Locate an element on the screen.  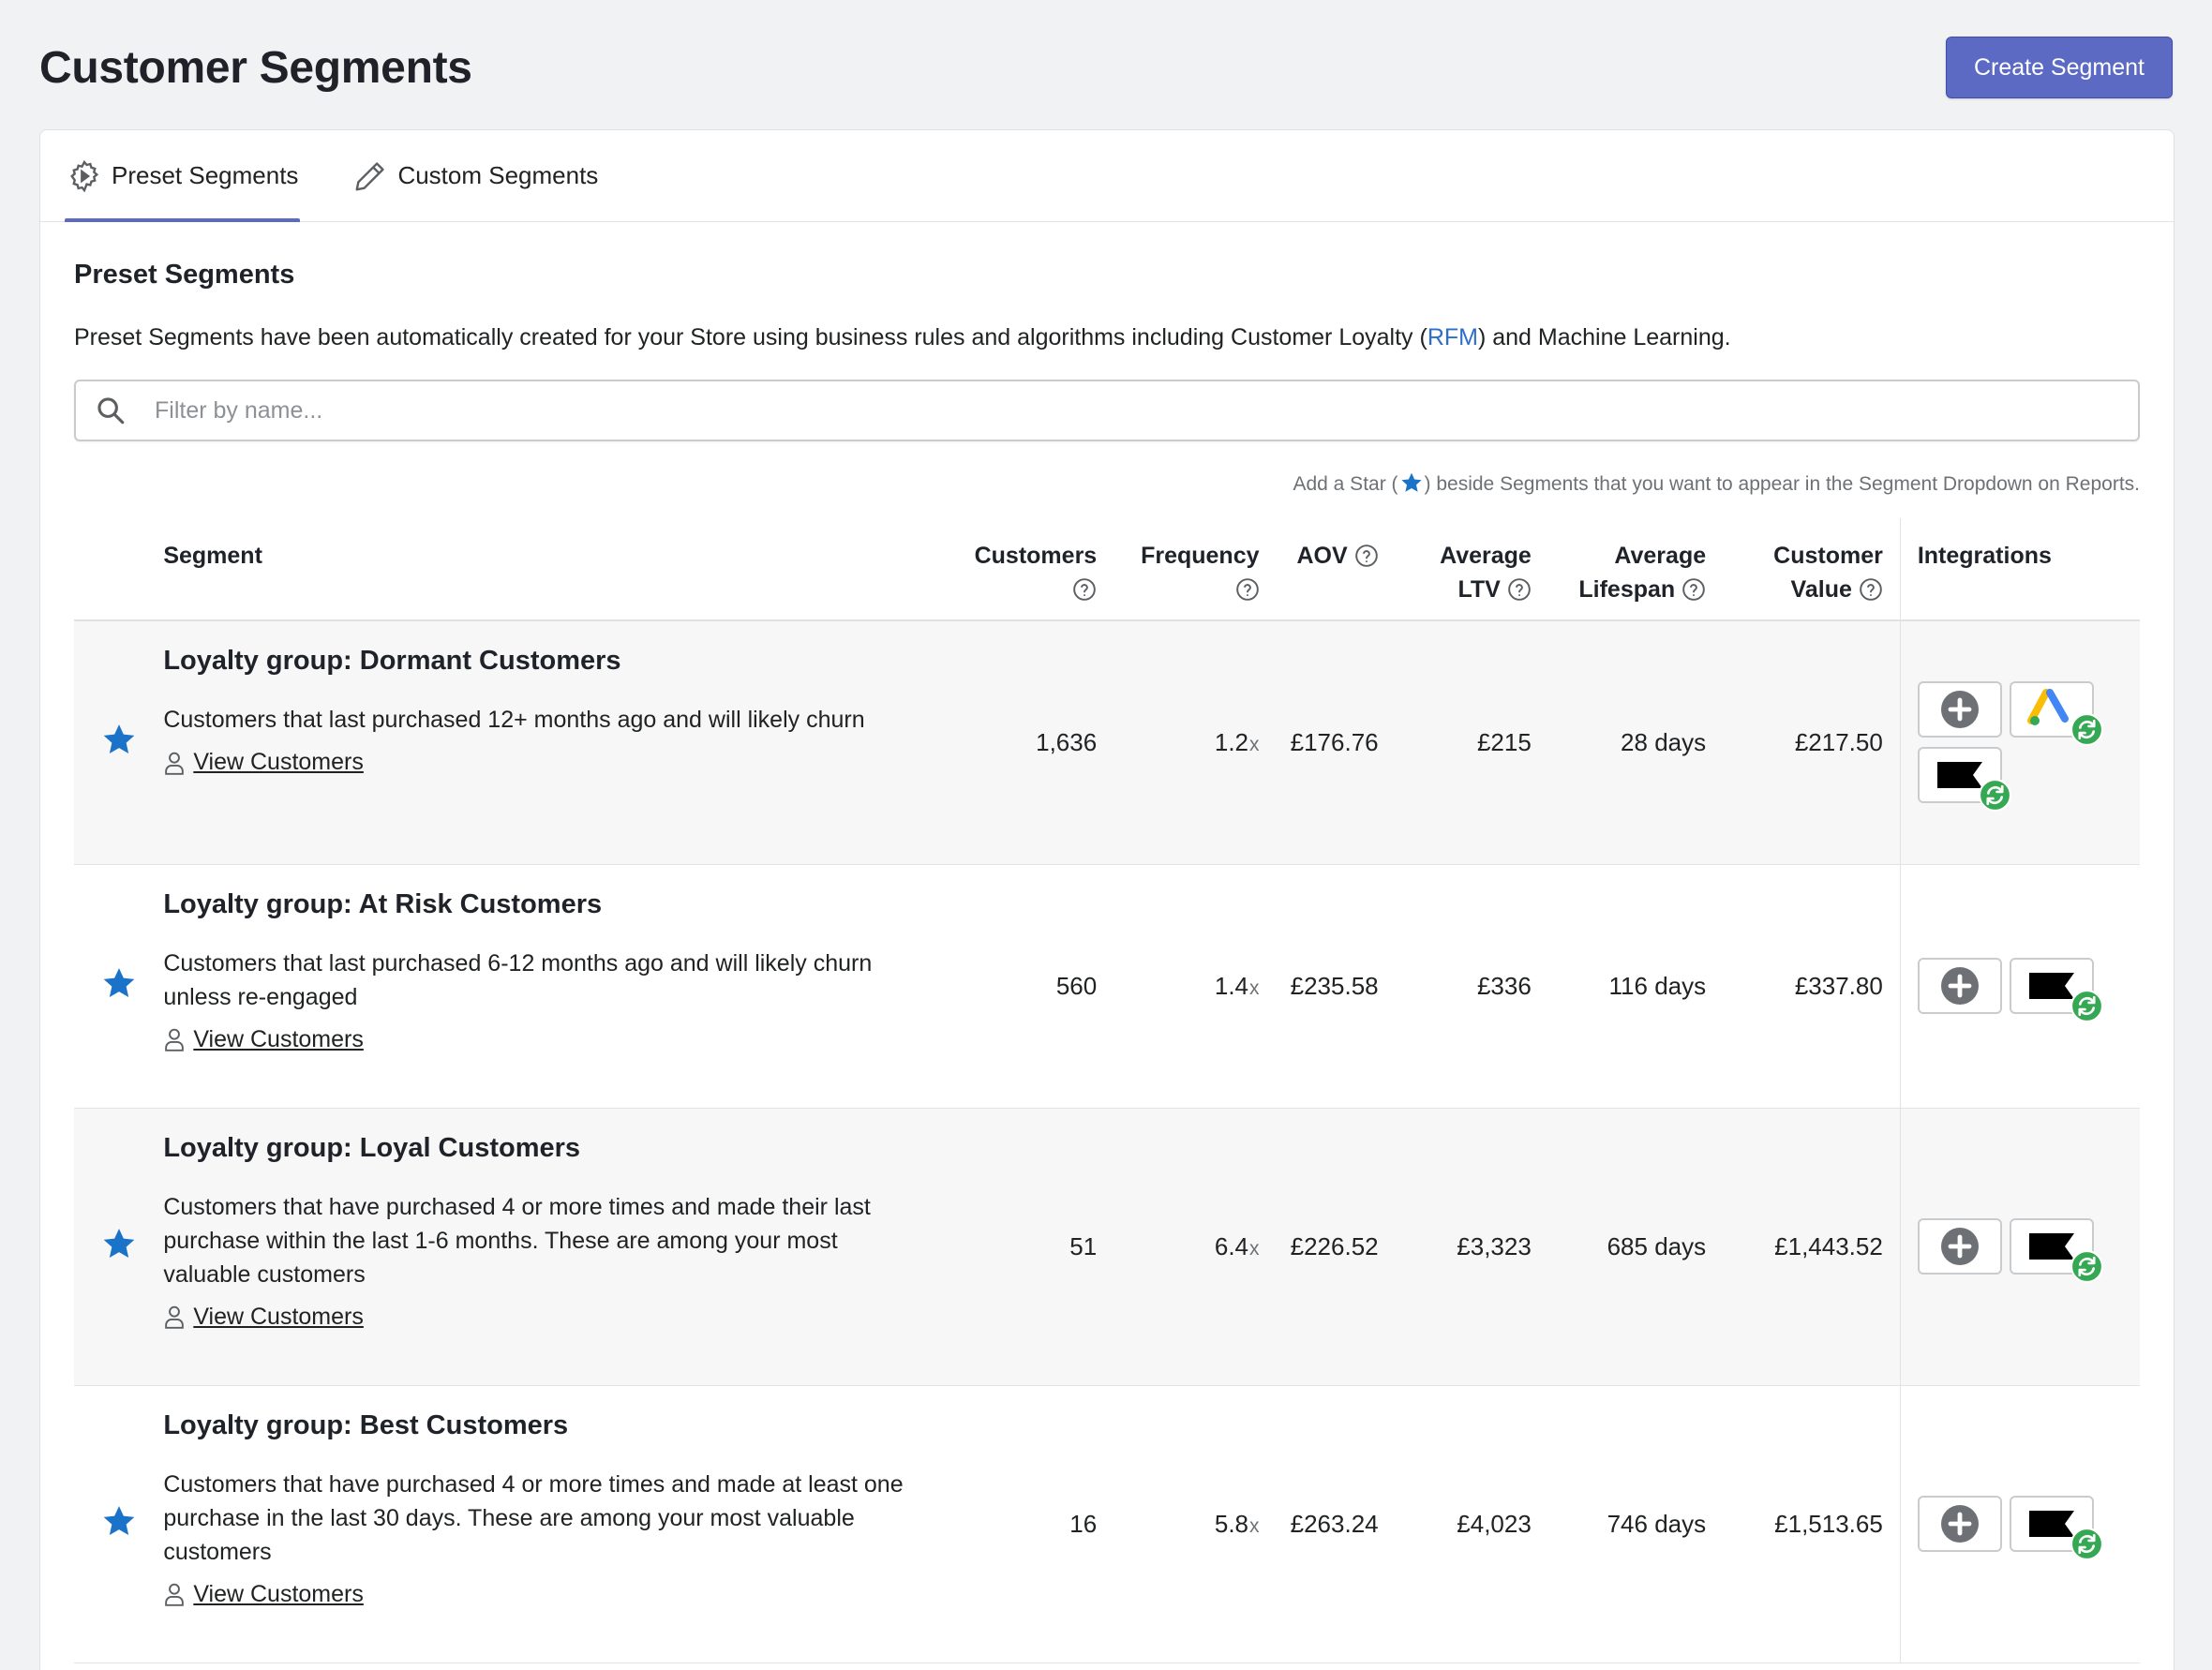
tab-custom-segments: Custom Segments is located at coordinates (475, 175).